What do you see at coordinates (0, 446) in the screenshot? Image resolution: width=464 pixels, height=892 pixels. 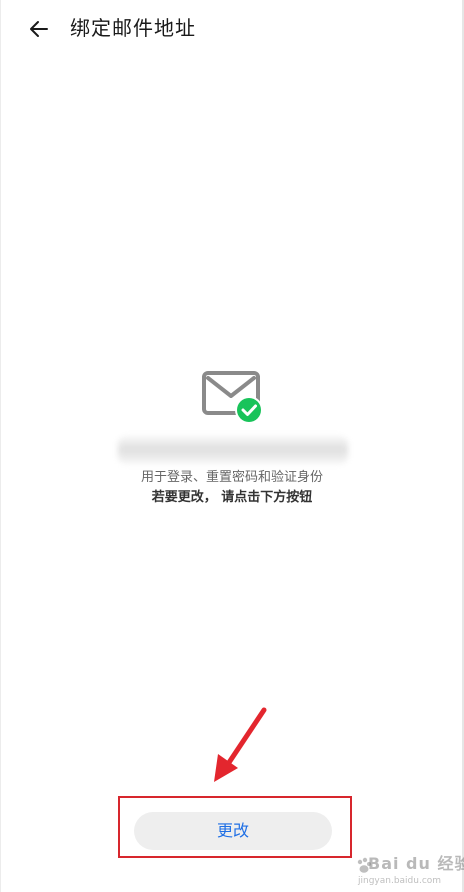 I see `left-edge` at bounding box center [0, 446].